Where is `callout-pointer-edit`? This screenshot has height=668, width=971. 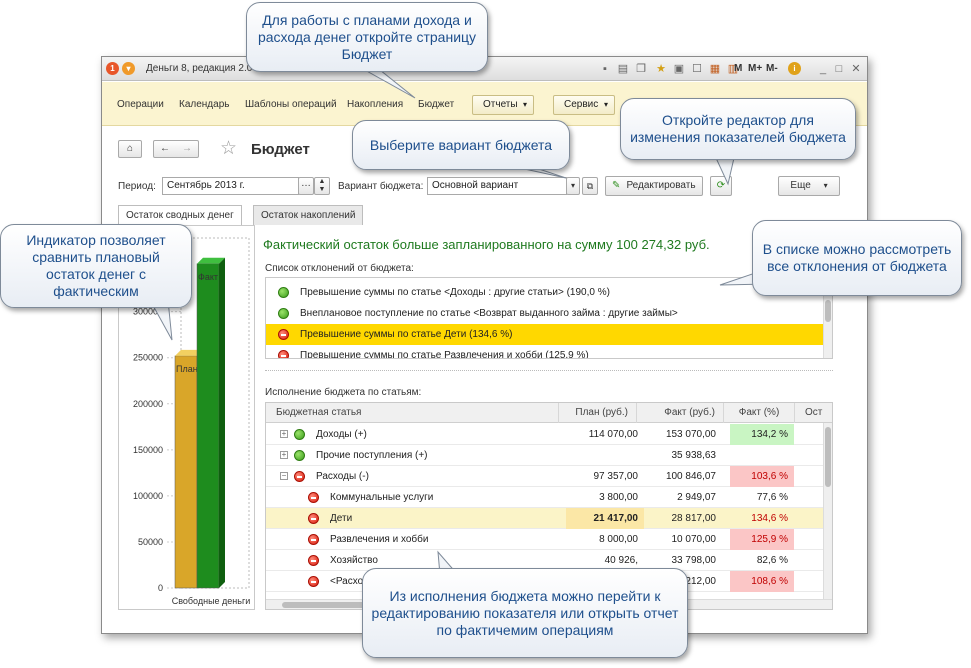 callout-pointer-edit is located at coordinates (725, 171).